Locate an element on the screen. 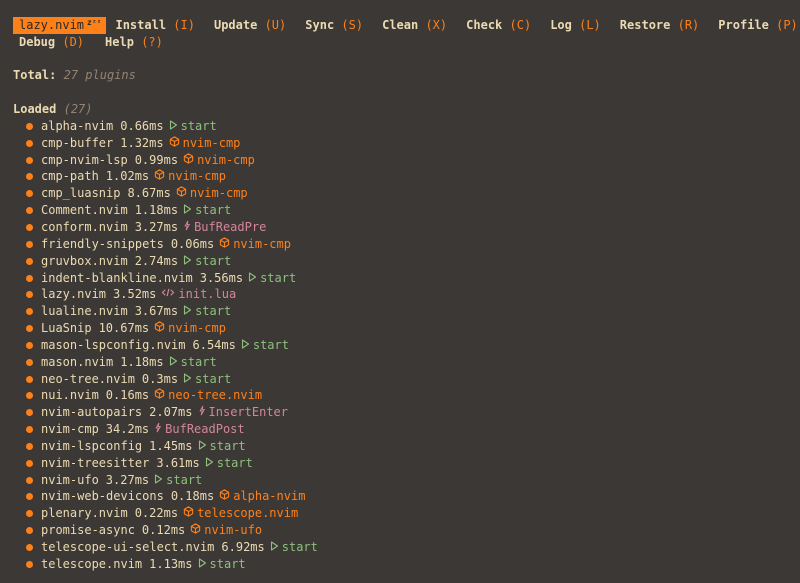 This screenshot has width=800, height=583. plugin-row: LuaSnip 10.67ms nvim-cmp is located at coordinates (172, 328).